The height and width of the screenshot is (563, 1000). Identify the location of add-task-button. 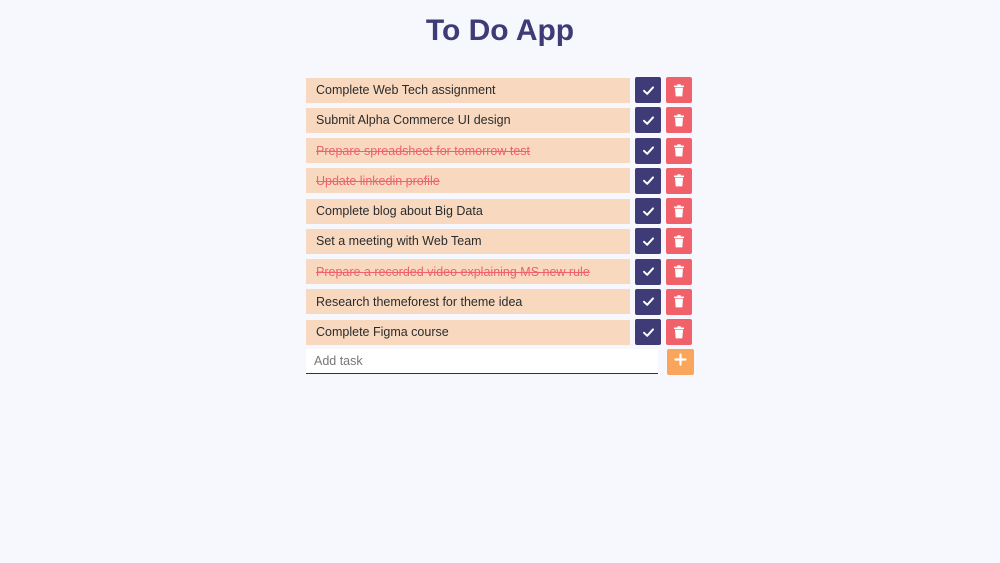
(680, 362).